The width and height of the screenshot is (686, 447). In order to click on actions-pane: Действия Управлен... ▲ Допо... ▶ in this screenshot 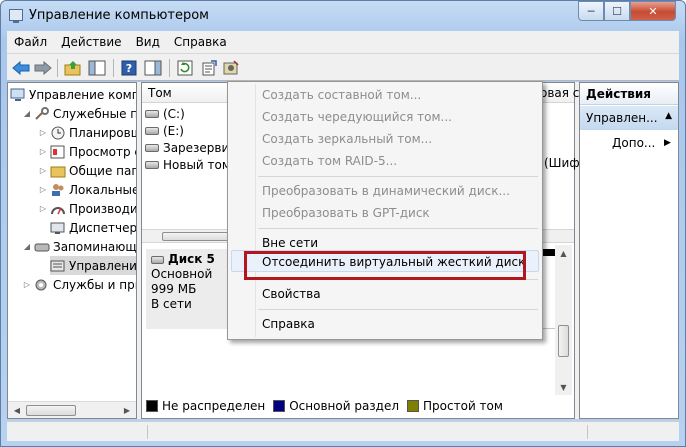, I will do `click(629, 250)`.